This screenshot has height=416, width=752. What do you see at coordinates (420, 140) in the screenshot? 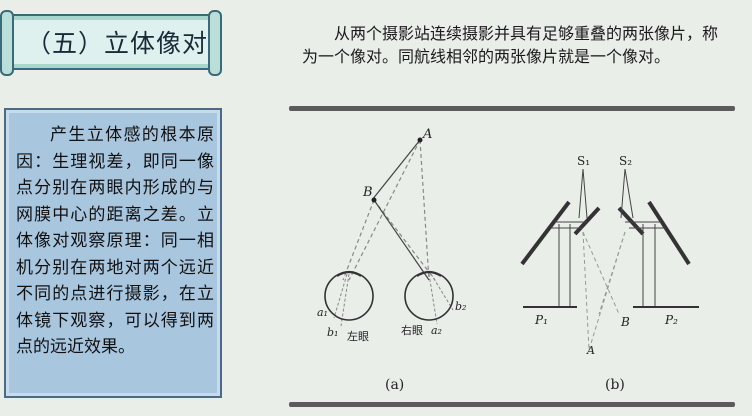
I see `point-A` at bounding box center [420, 140].